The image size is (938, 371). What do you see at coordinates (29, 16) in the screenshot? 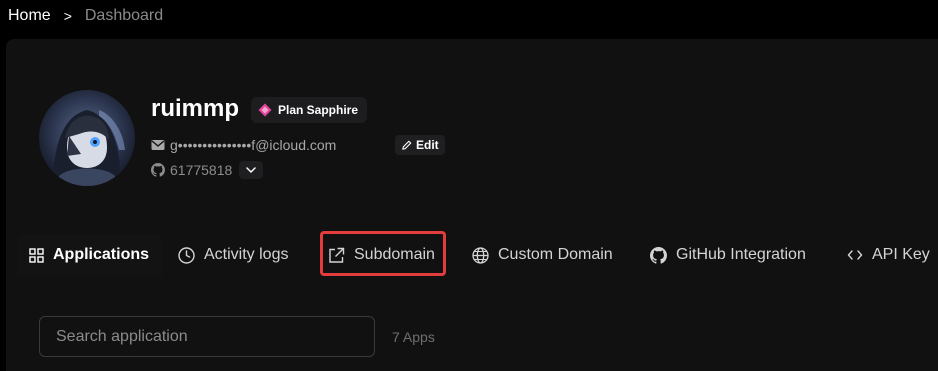
I see `breadcrumb-home: Home` at bounding box center [29, 16].